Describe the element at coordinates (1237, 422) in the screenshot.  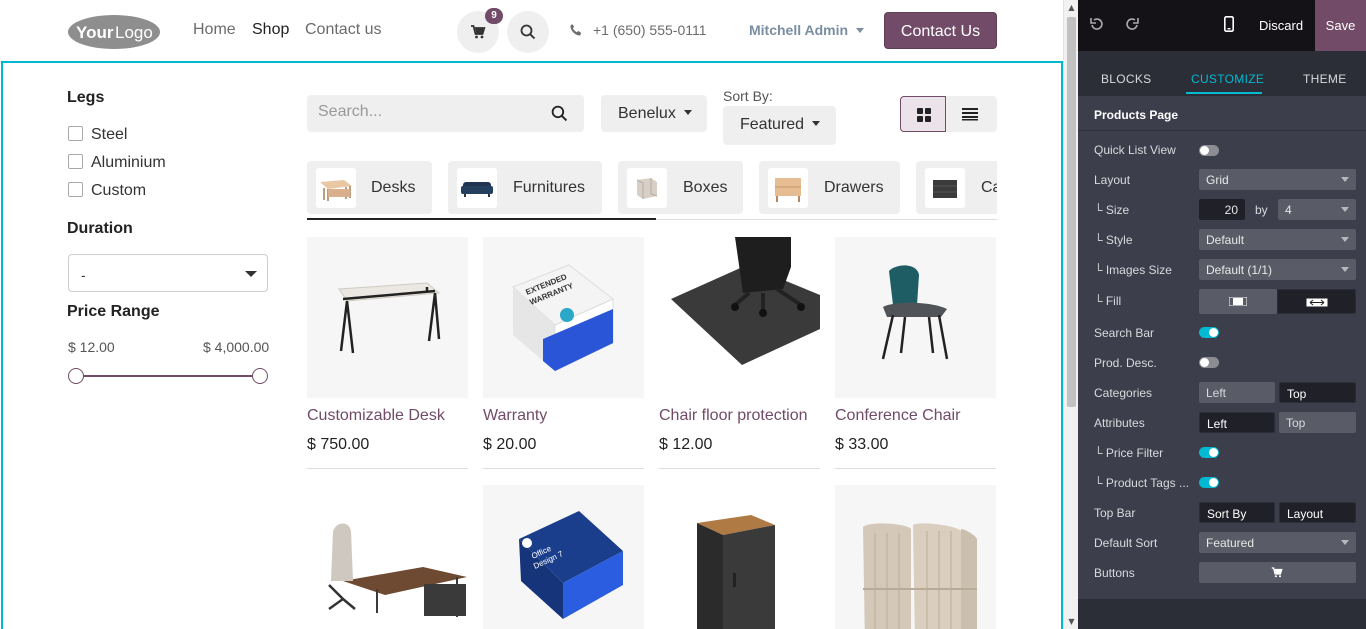
I see `attributes-left-option: Left` at that location.